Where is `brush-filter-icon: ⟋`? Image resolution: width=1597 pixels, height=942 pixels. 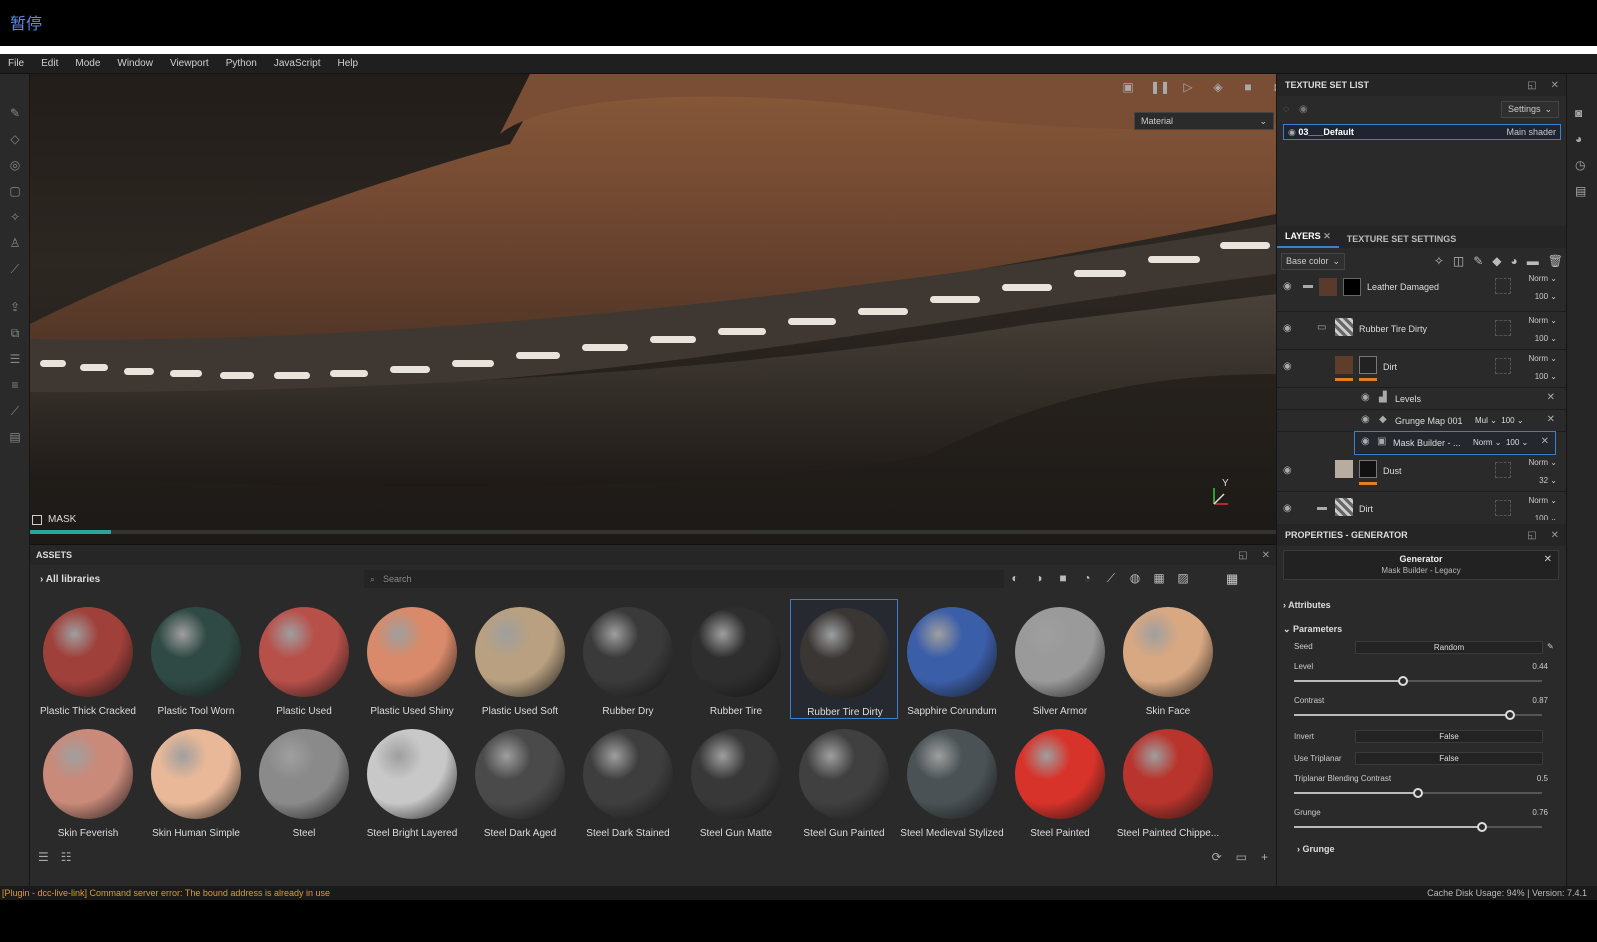 brush-filter-icon: ⟋ is located at coordinates (1111, 578).